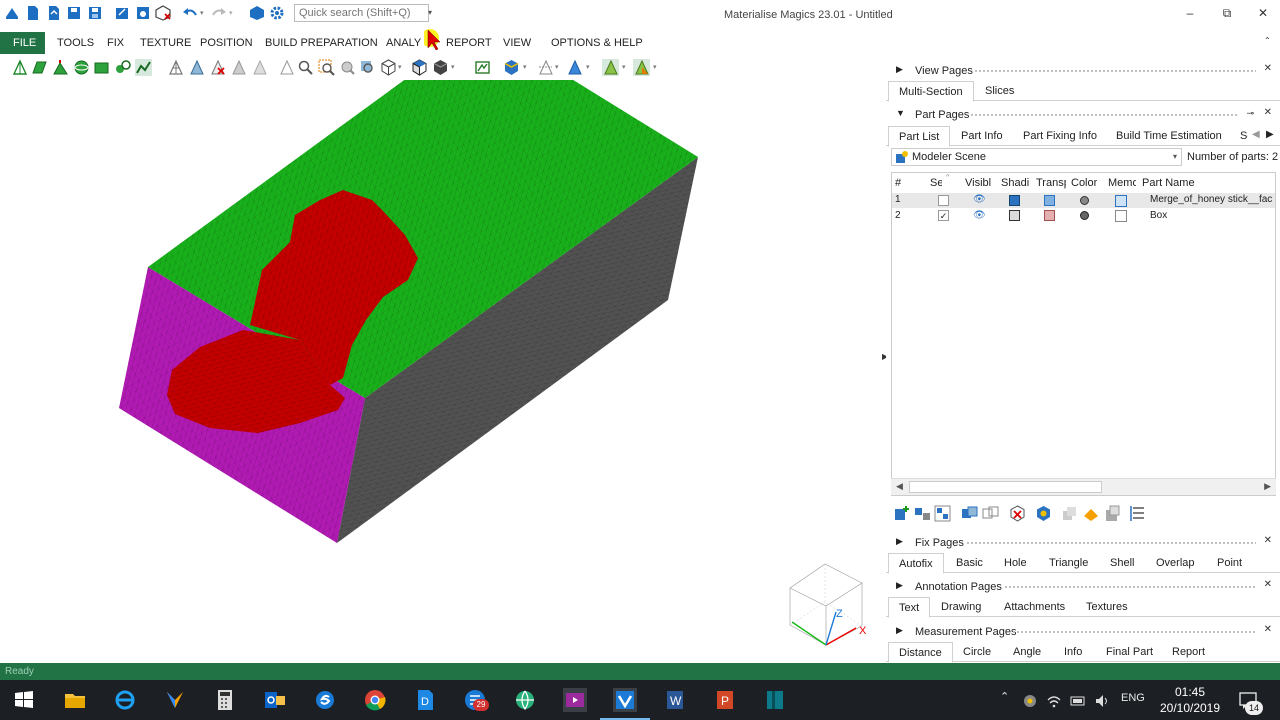 This screenshot has width=1280, height=720. Describe the element at coordinates (1083, 200) in the screenshot. I see `table-row: 1 👁 Merge_of_honey stick__fac` at that location.